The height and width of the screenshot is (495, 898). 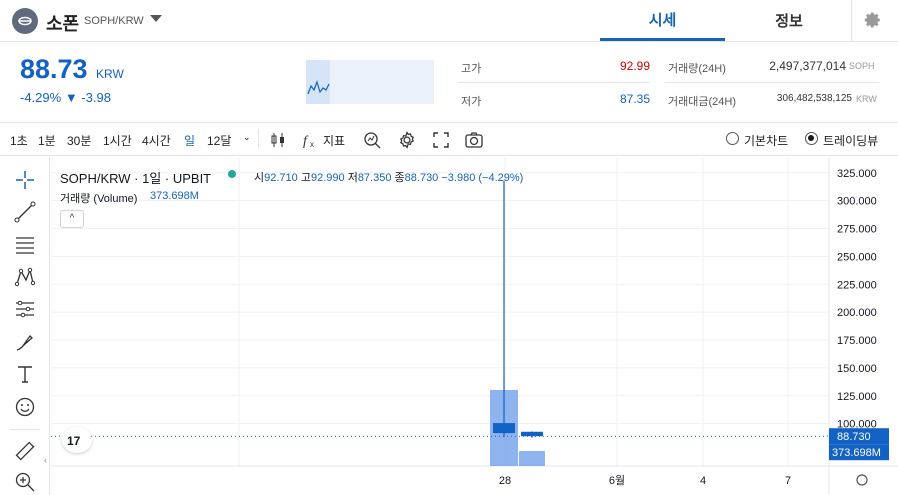 What do you see at coordinates (857, 257) in the screenshot?
I see `price-tick-label: 250.000` at bounding box center [857, 257].